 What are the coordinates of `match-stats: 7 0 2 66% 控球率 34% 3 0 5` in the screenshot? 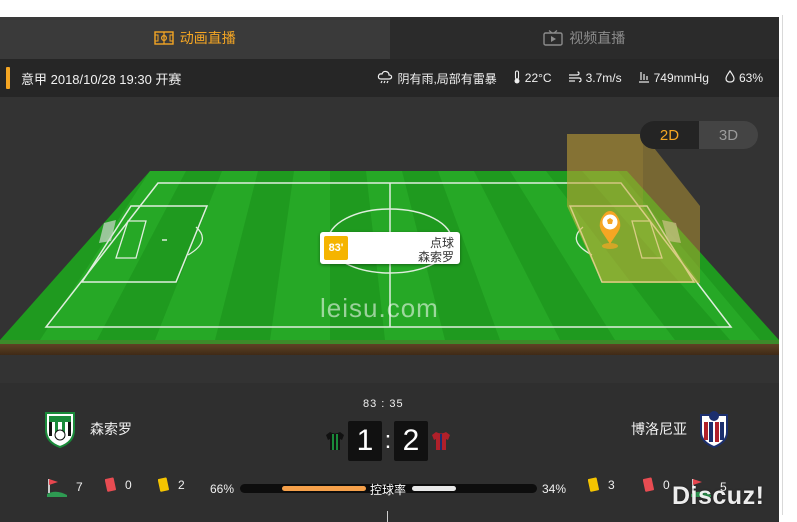 It's located at (389, 488).